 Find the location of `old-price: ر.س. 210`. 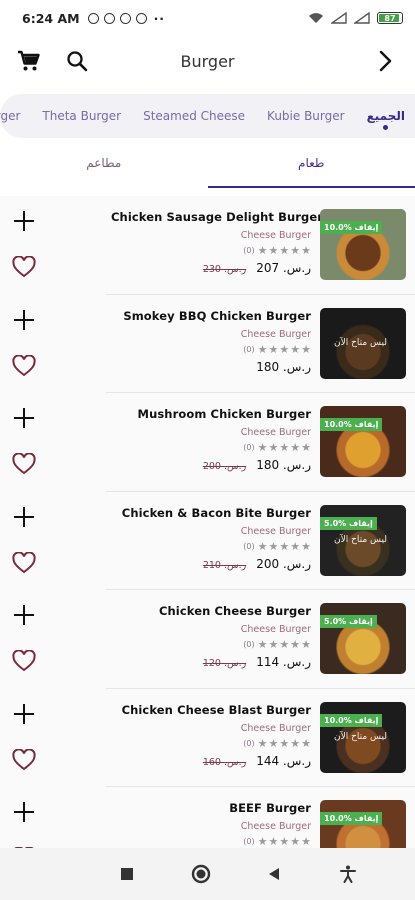

old-price: ر.س. 210 is located at coordinates (224, 565).